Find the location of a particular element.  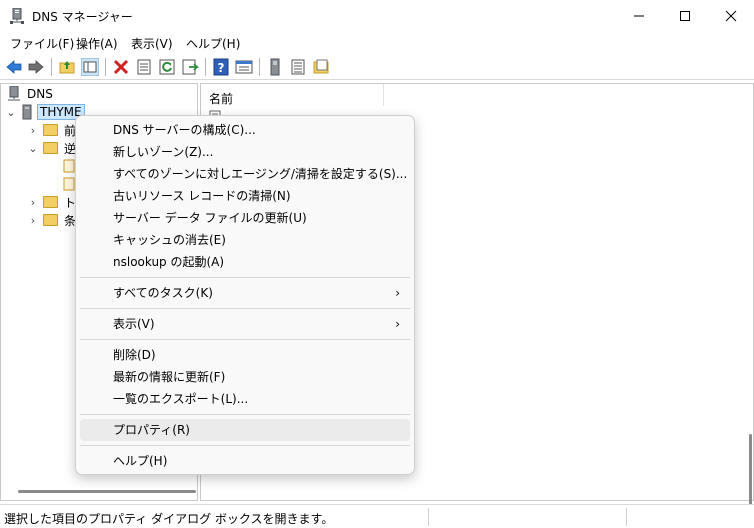

help-icon: ? is located at coordinates (221, 67).